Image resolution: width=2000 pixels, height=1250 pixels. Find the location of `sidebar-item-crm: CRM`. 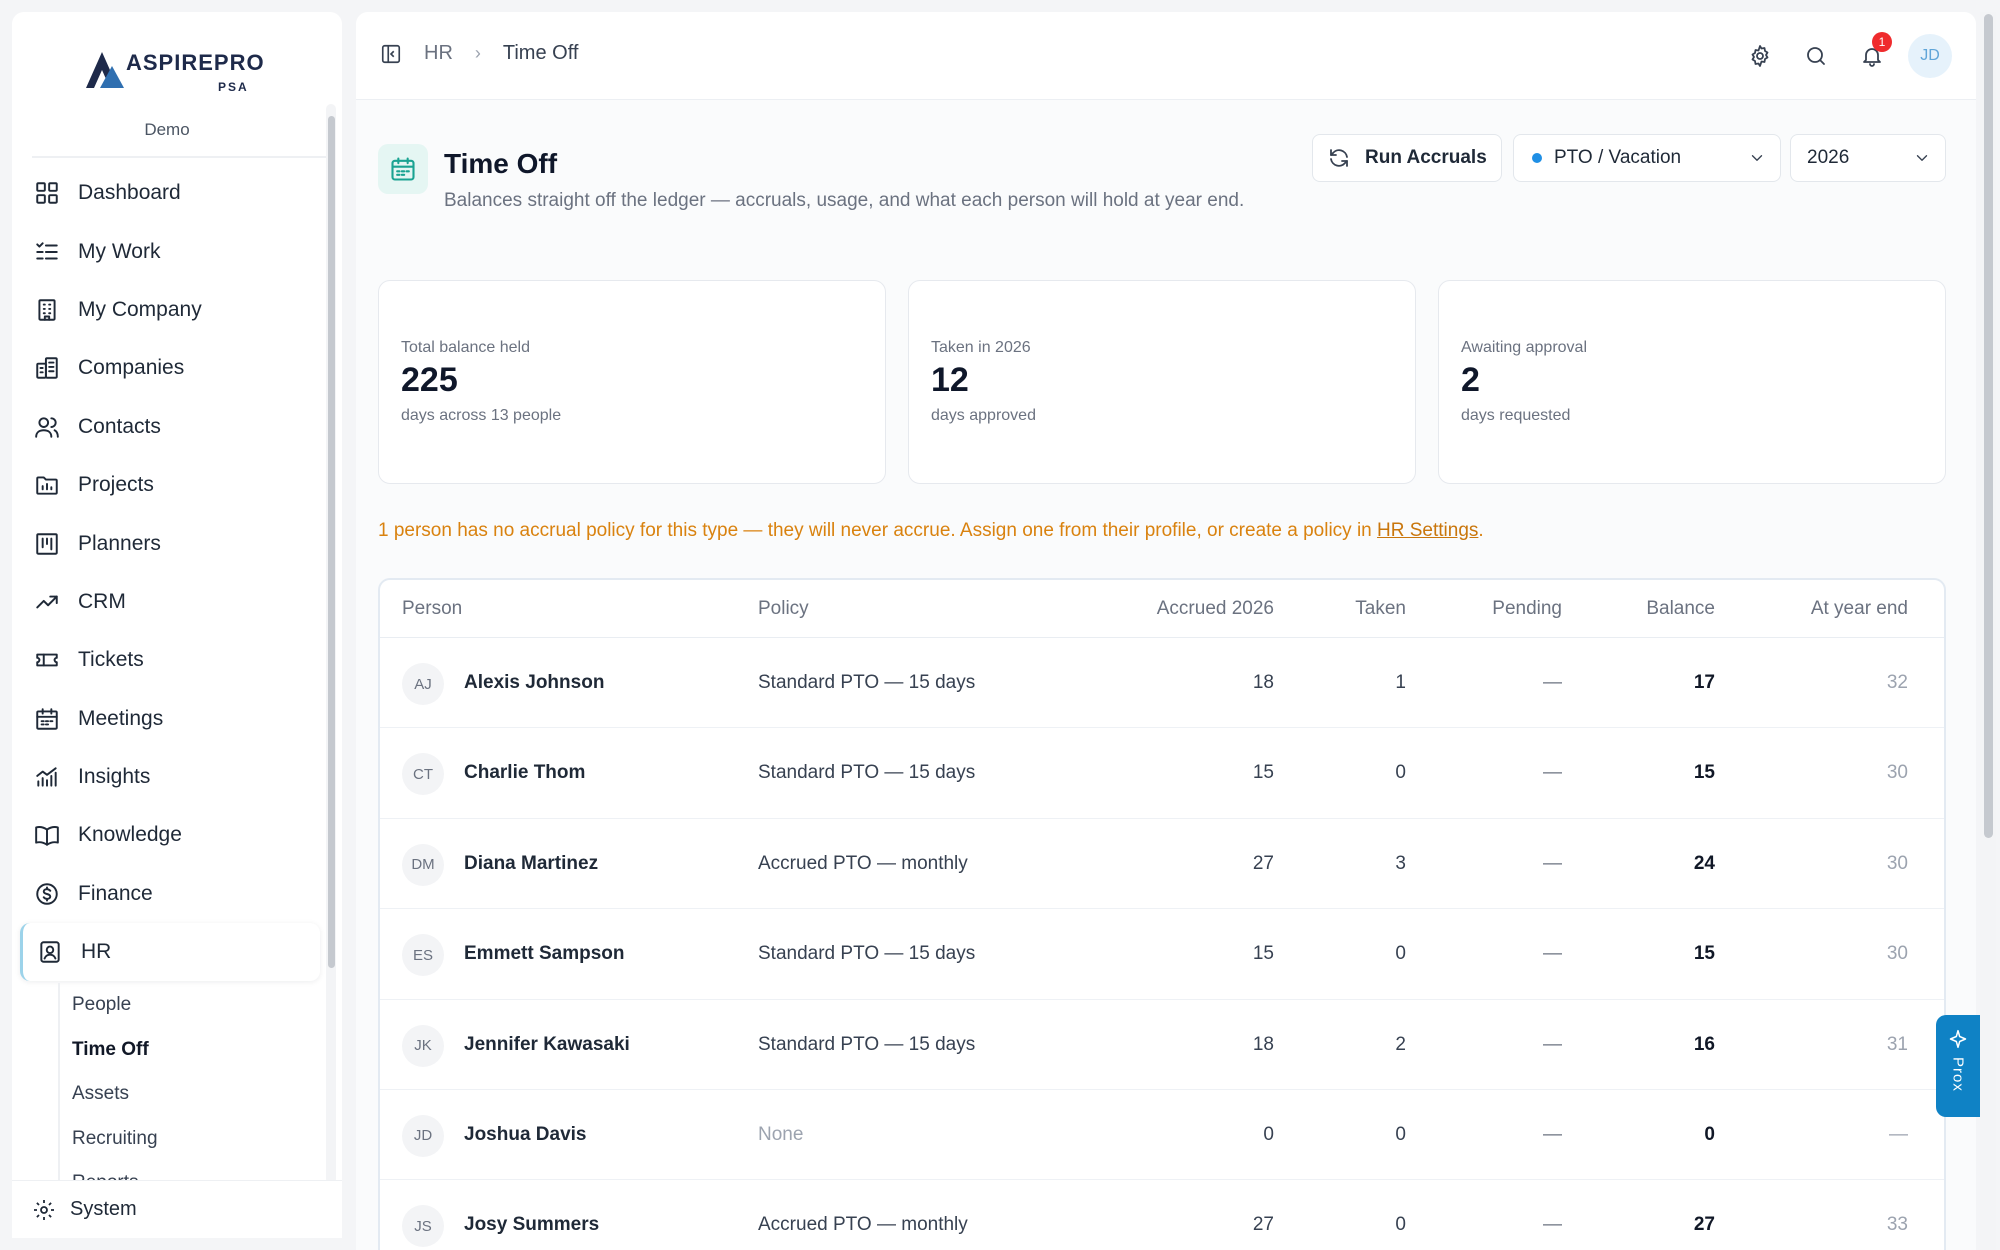

sidebar-item-crm: CRM is located at coordinates (170, 602).